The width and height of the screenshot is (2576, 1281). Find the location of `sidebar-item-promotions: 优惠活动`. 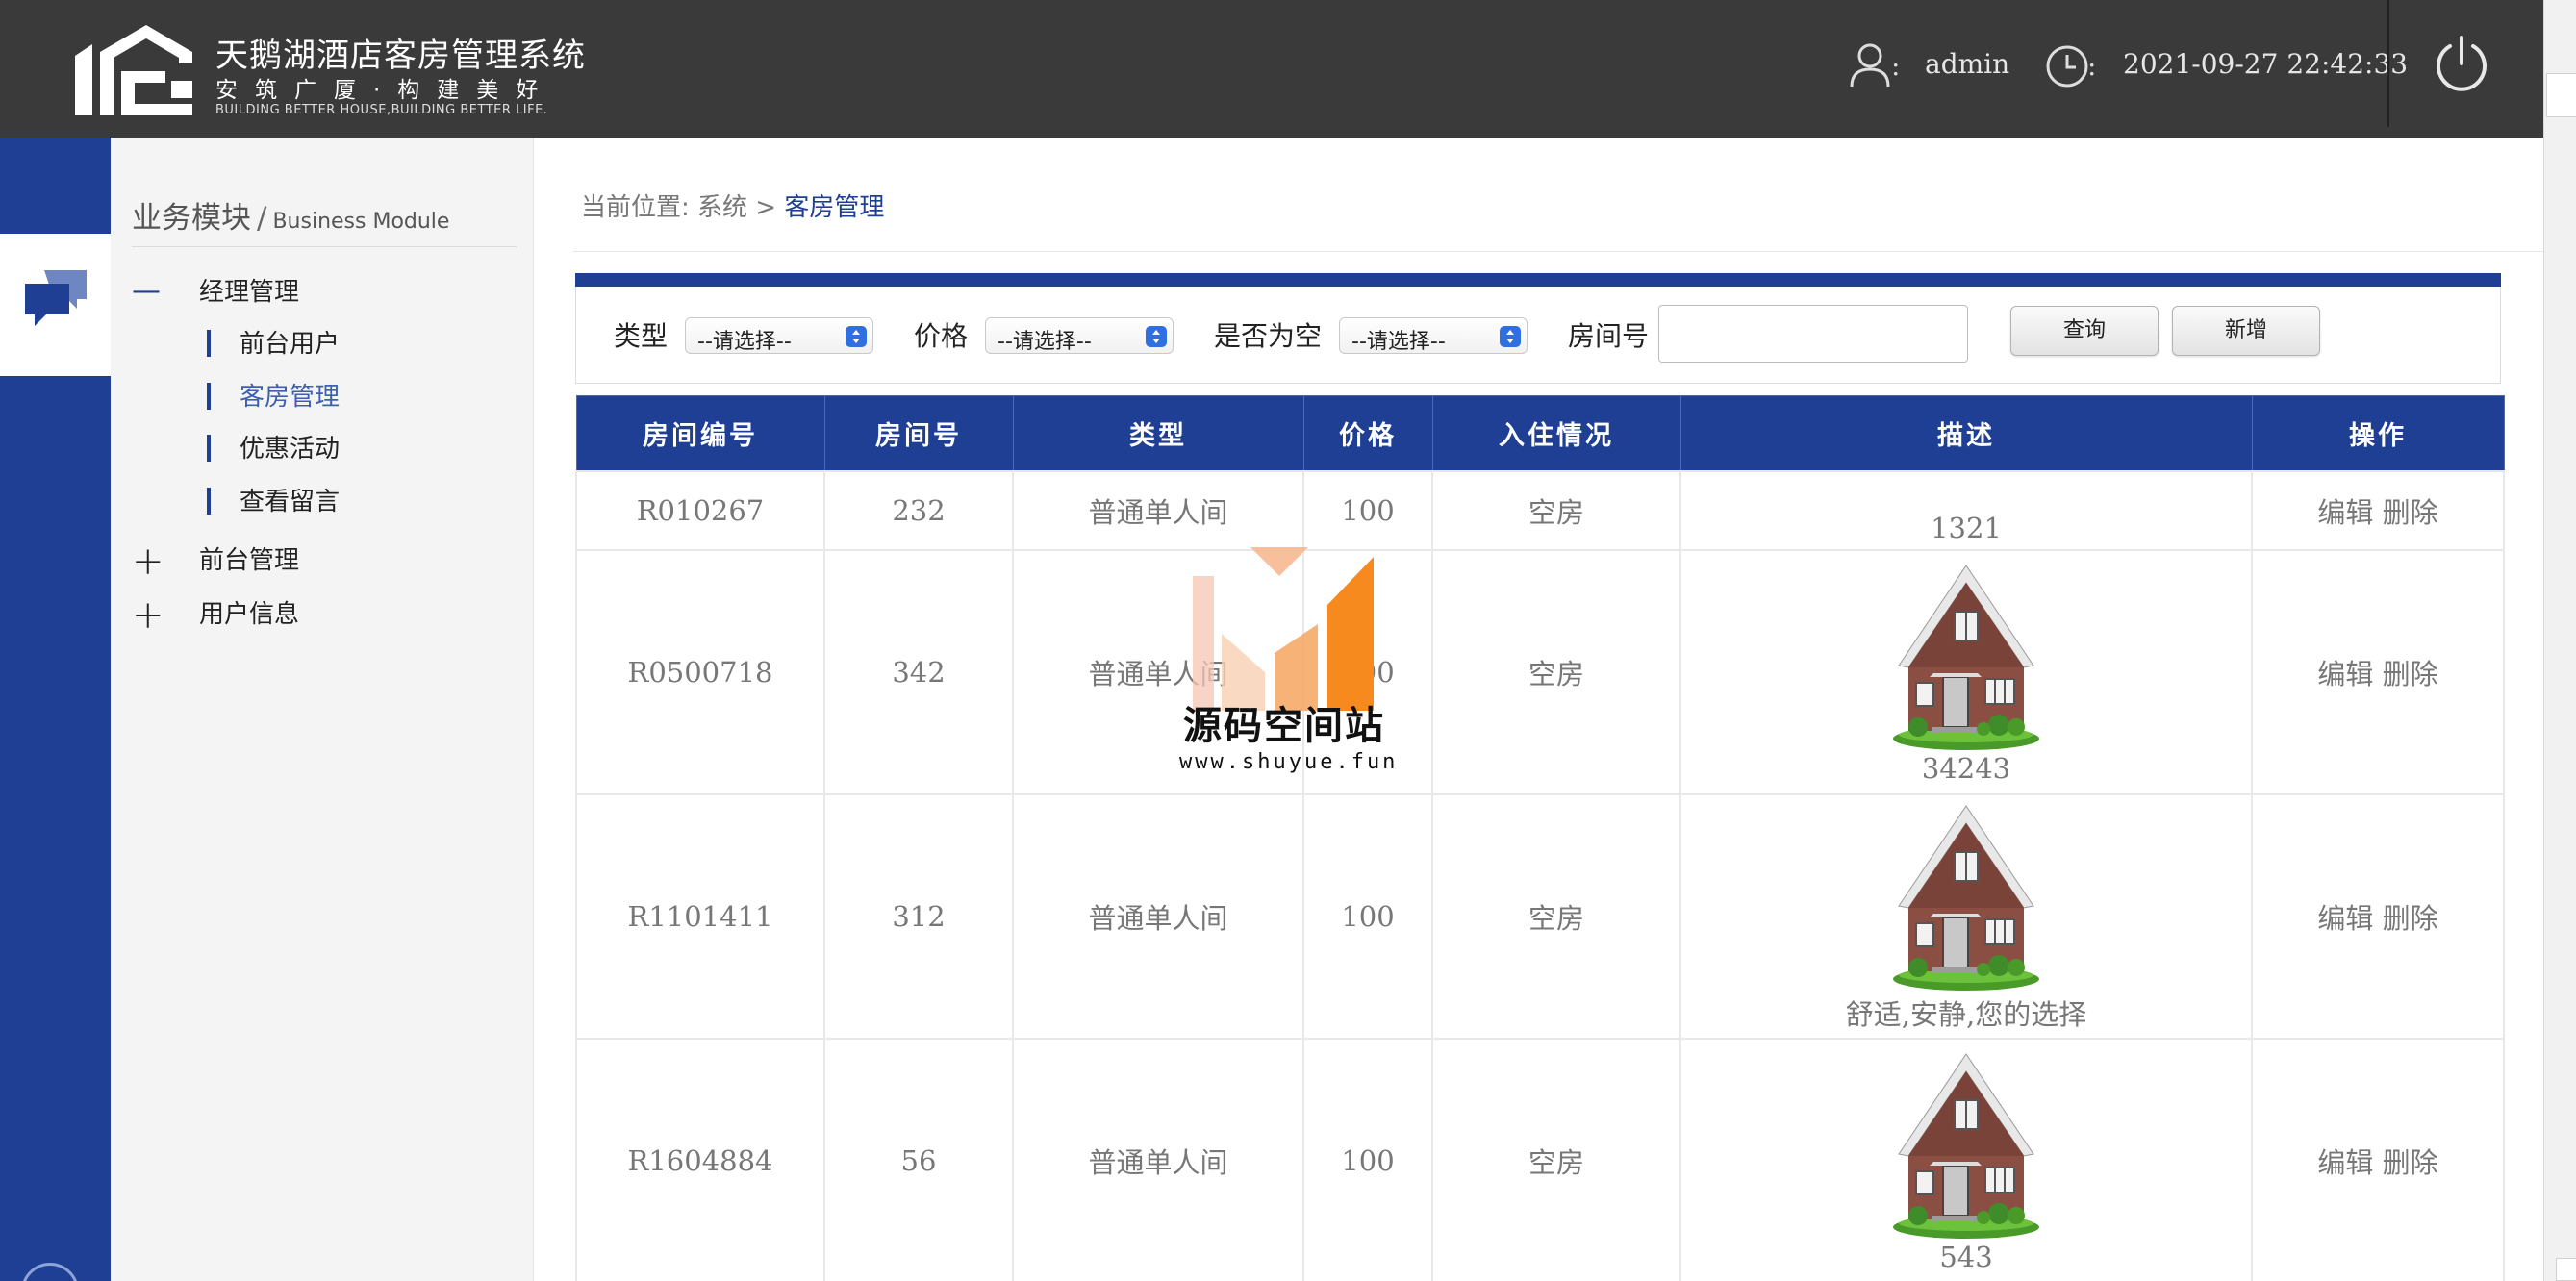

sidebar-item-promotions: 优惠活动 is located at coordinates (273, 447).